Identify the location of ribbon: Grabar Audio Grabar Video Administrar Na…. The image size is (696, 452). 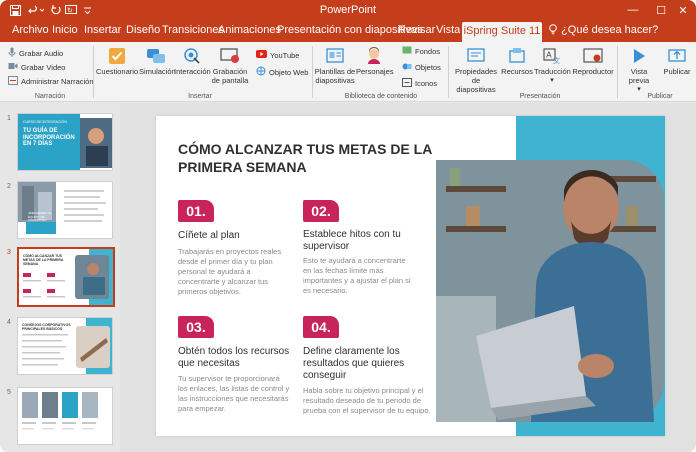
(348, 72).